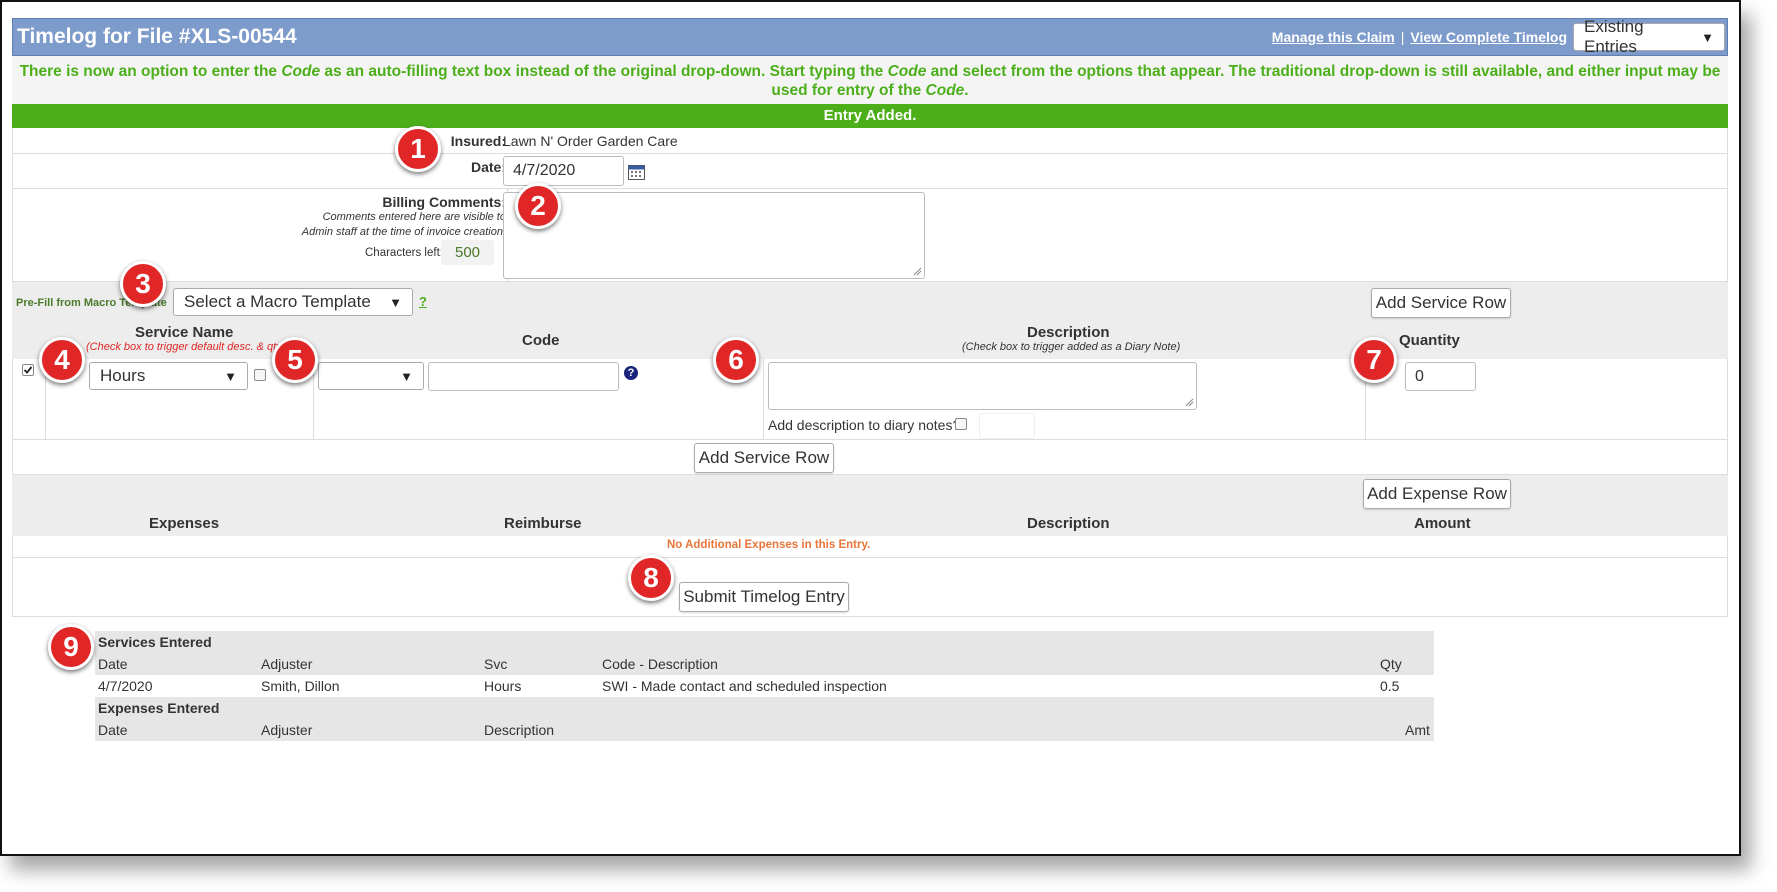 The width and height of the screenshot is (1777, 892). Describe the element at coordinates (736, 360) in the screenshot. I see `callout-badge-6: 6` at that location.